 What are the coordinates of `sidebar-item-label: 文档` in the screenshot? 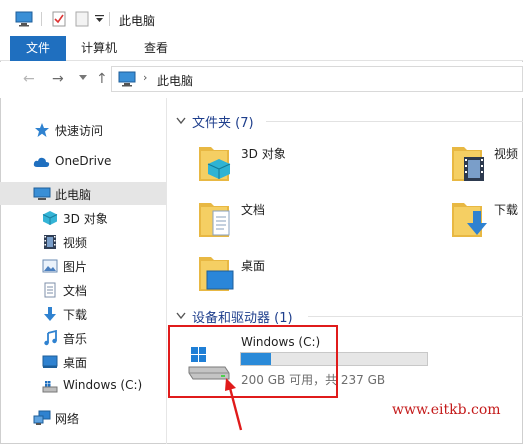 It's located at (75, 291).